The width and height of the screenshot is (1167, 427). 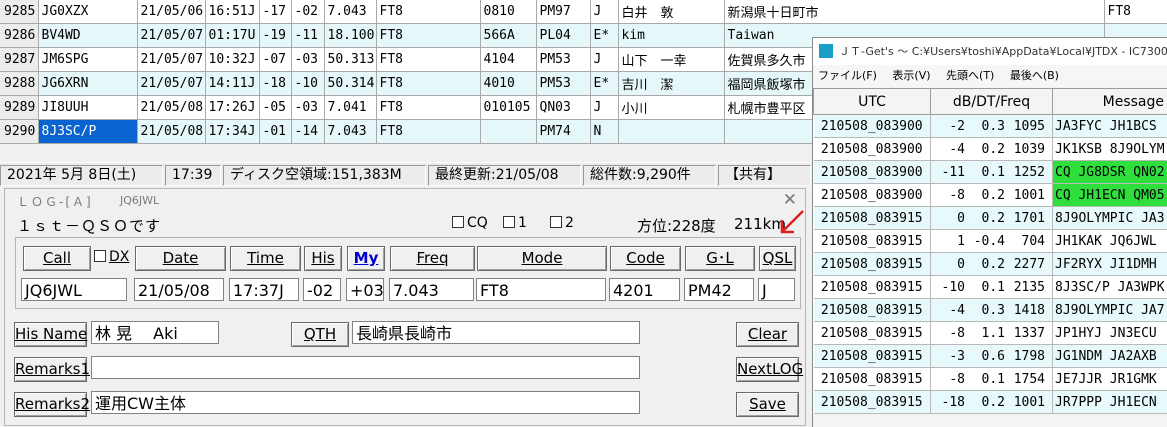 What do you see at coordinates (74, 289) in the screenshot?
I see `call-field: JQ6JWL` at bounding box center [74, 289].